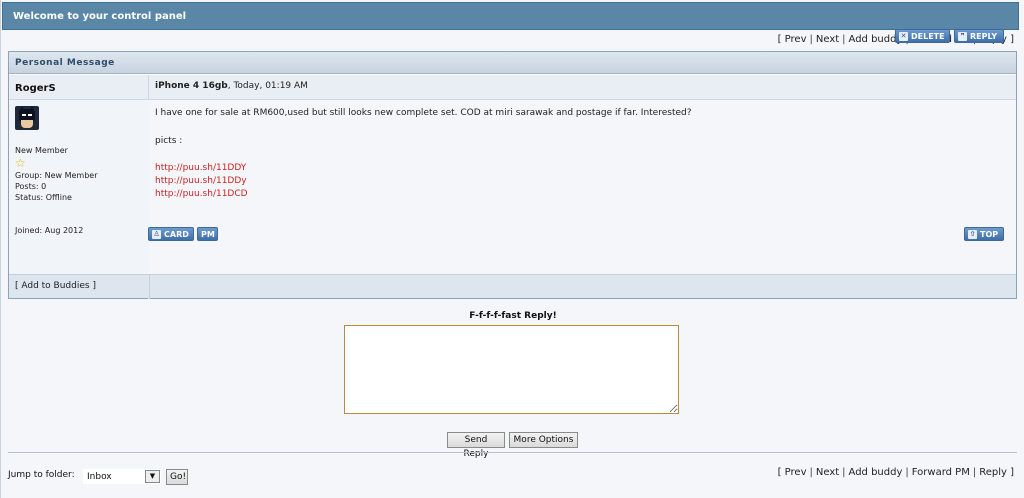 This screenshot has width=1024, height=498. What do you see at coordinates (49, 230) in the screenshot?
I see `member-joined: Joined: Aug 2012` at bounding box center [49, 230].